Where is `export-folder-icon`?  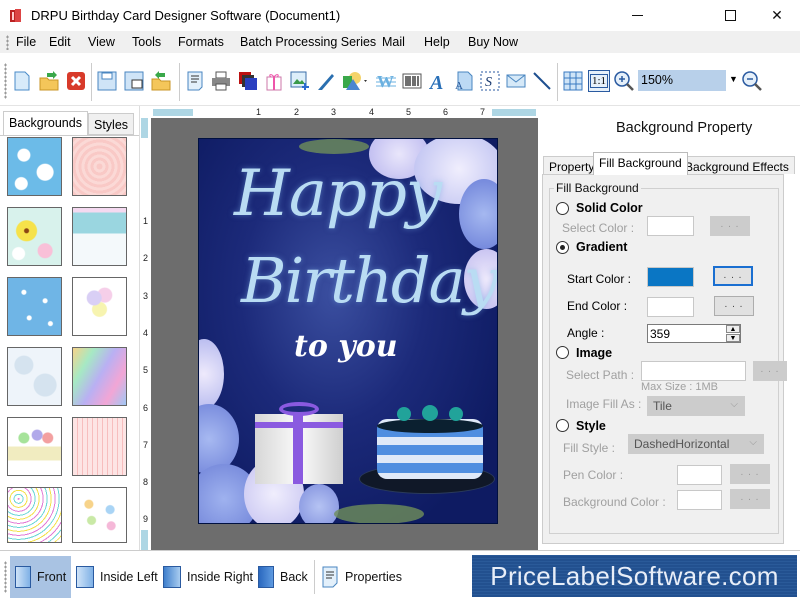 export-folder-icon is located at coordinates (161, 81).